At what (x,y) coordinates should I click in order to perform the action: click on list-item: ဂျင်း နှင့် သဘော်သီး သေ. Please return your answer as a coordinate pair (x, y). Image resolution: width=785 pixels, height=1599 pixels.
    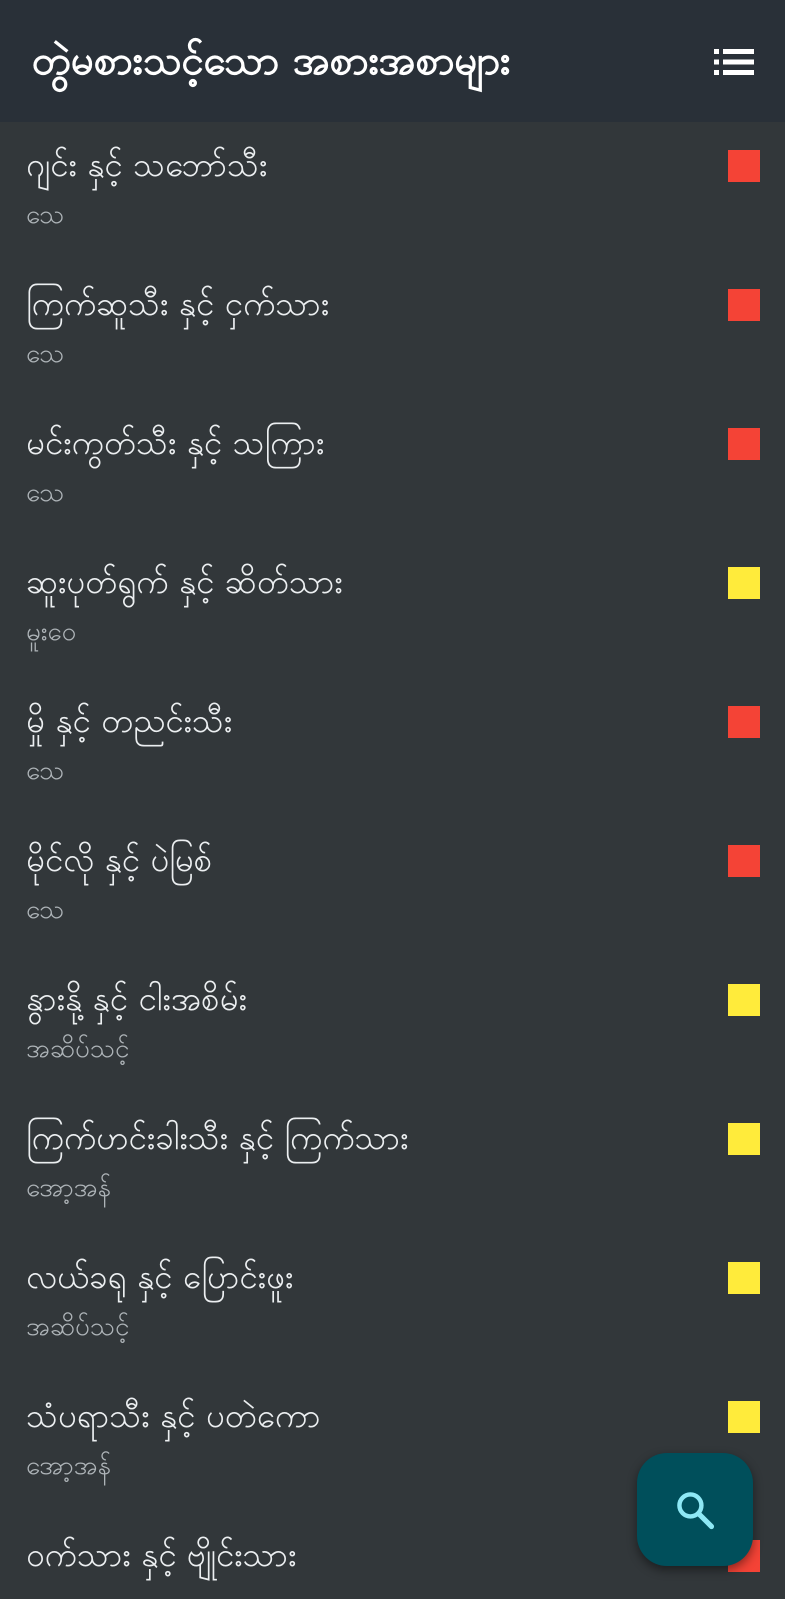
    Looking at the image, I should click on (392, 191).